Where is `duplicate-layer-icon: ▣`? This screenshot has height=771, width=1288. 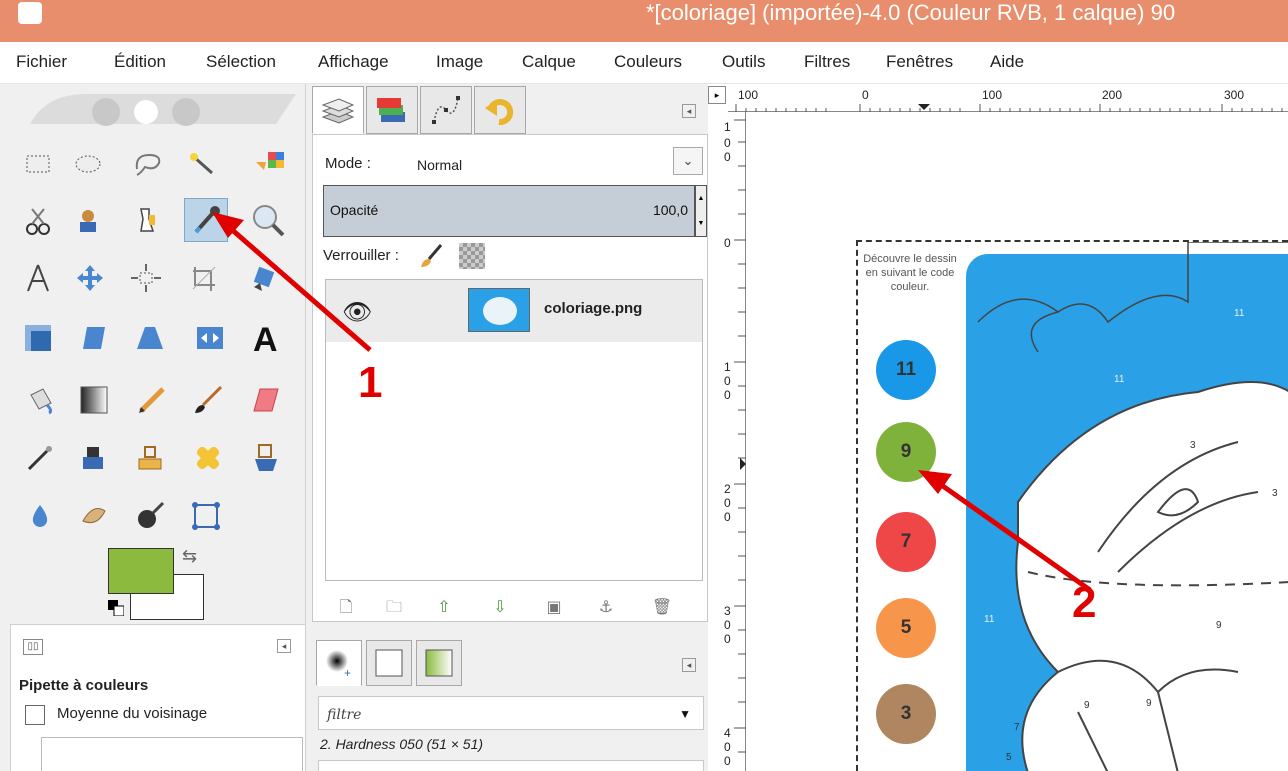
duplicate-layer-icon: ▣ is located at coordinates (554, 608).